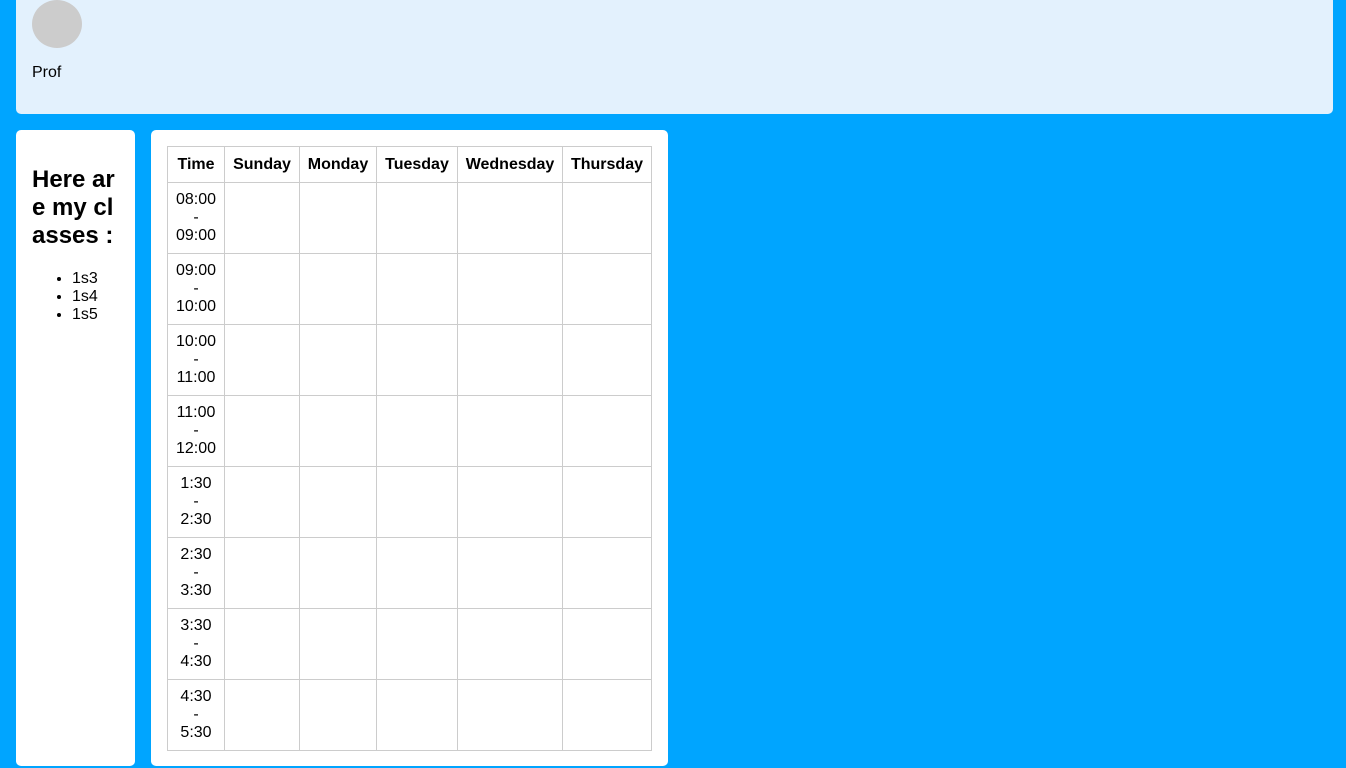 This screenshot has width=1346, height=768. Describe the element at coordinates (196, 661) in the screenshot. I see `time-slot-end: 4:30` at that location.